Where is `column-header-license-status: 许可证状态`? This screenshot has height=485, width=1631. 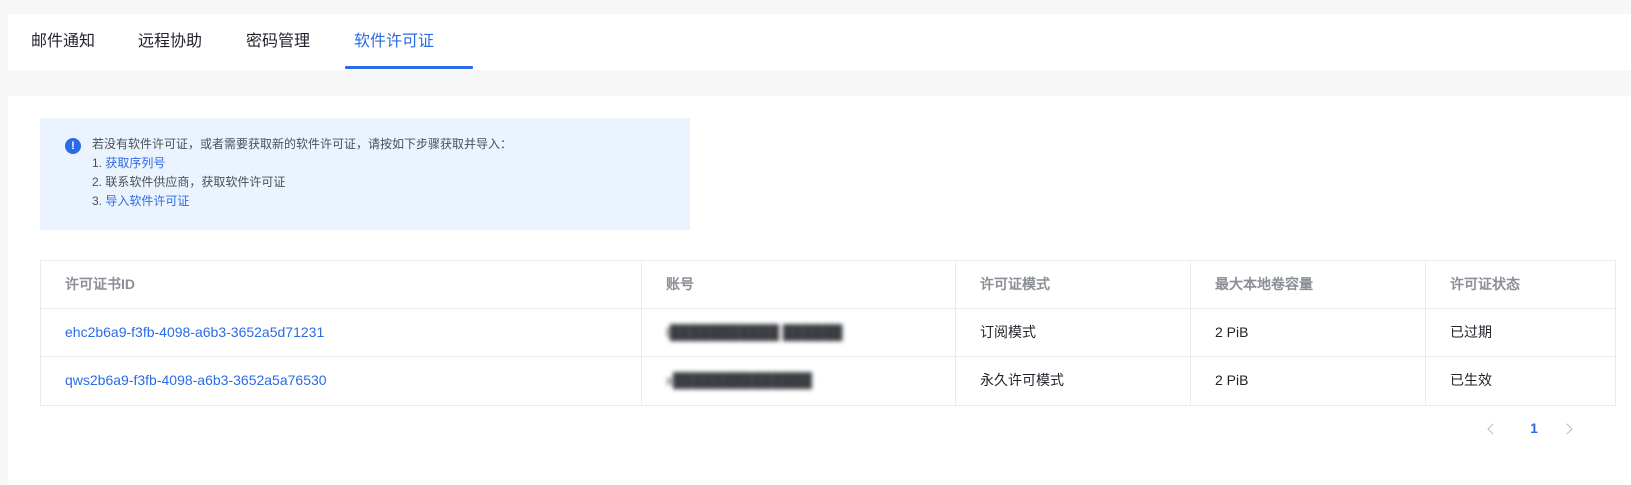 column-header-license-status: 许可证状态 is located at coordinates (1485, 284).